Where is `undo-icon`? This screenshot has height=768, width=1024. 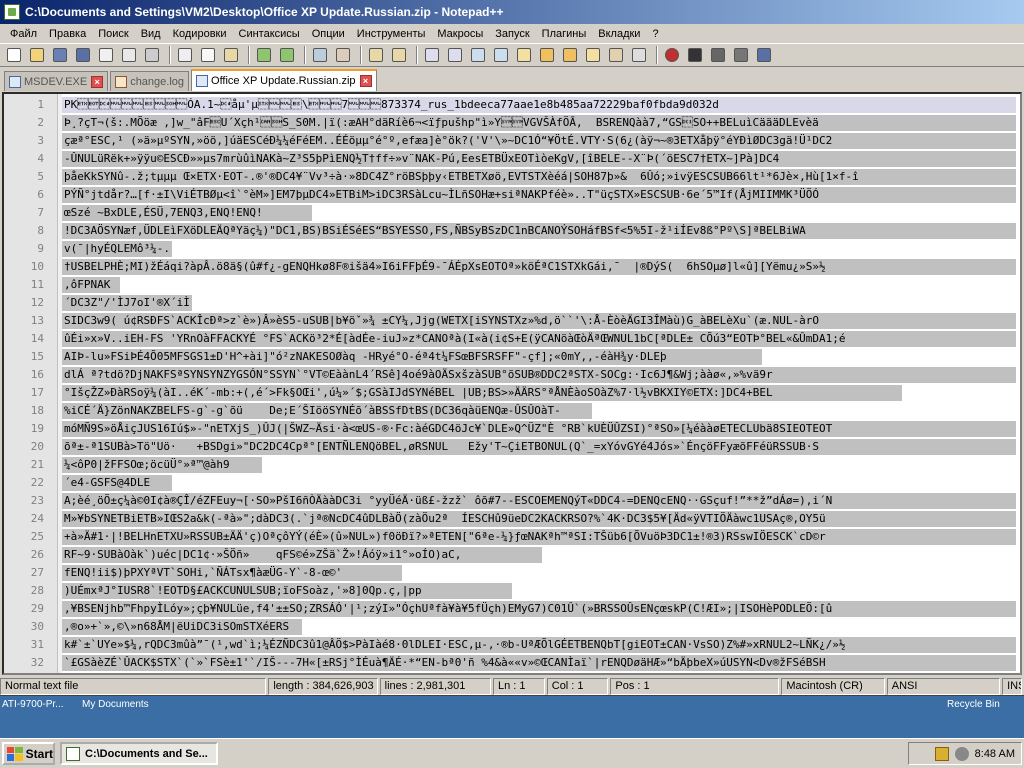 undo-icon is located at coordinates (264, 55).